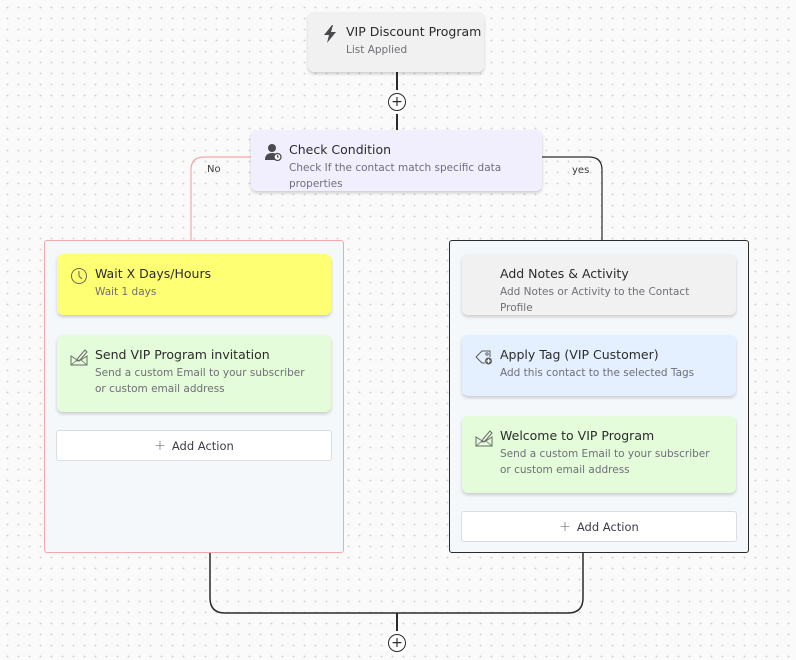 Image resolution: width=796 pixels, height=660 pixels. I want to click on action-title: Welcome to VIP Program, so click(577, 435).